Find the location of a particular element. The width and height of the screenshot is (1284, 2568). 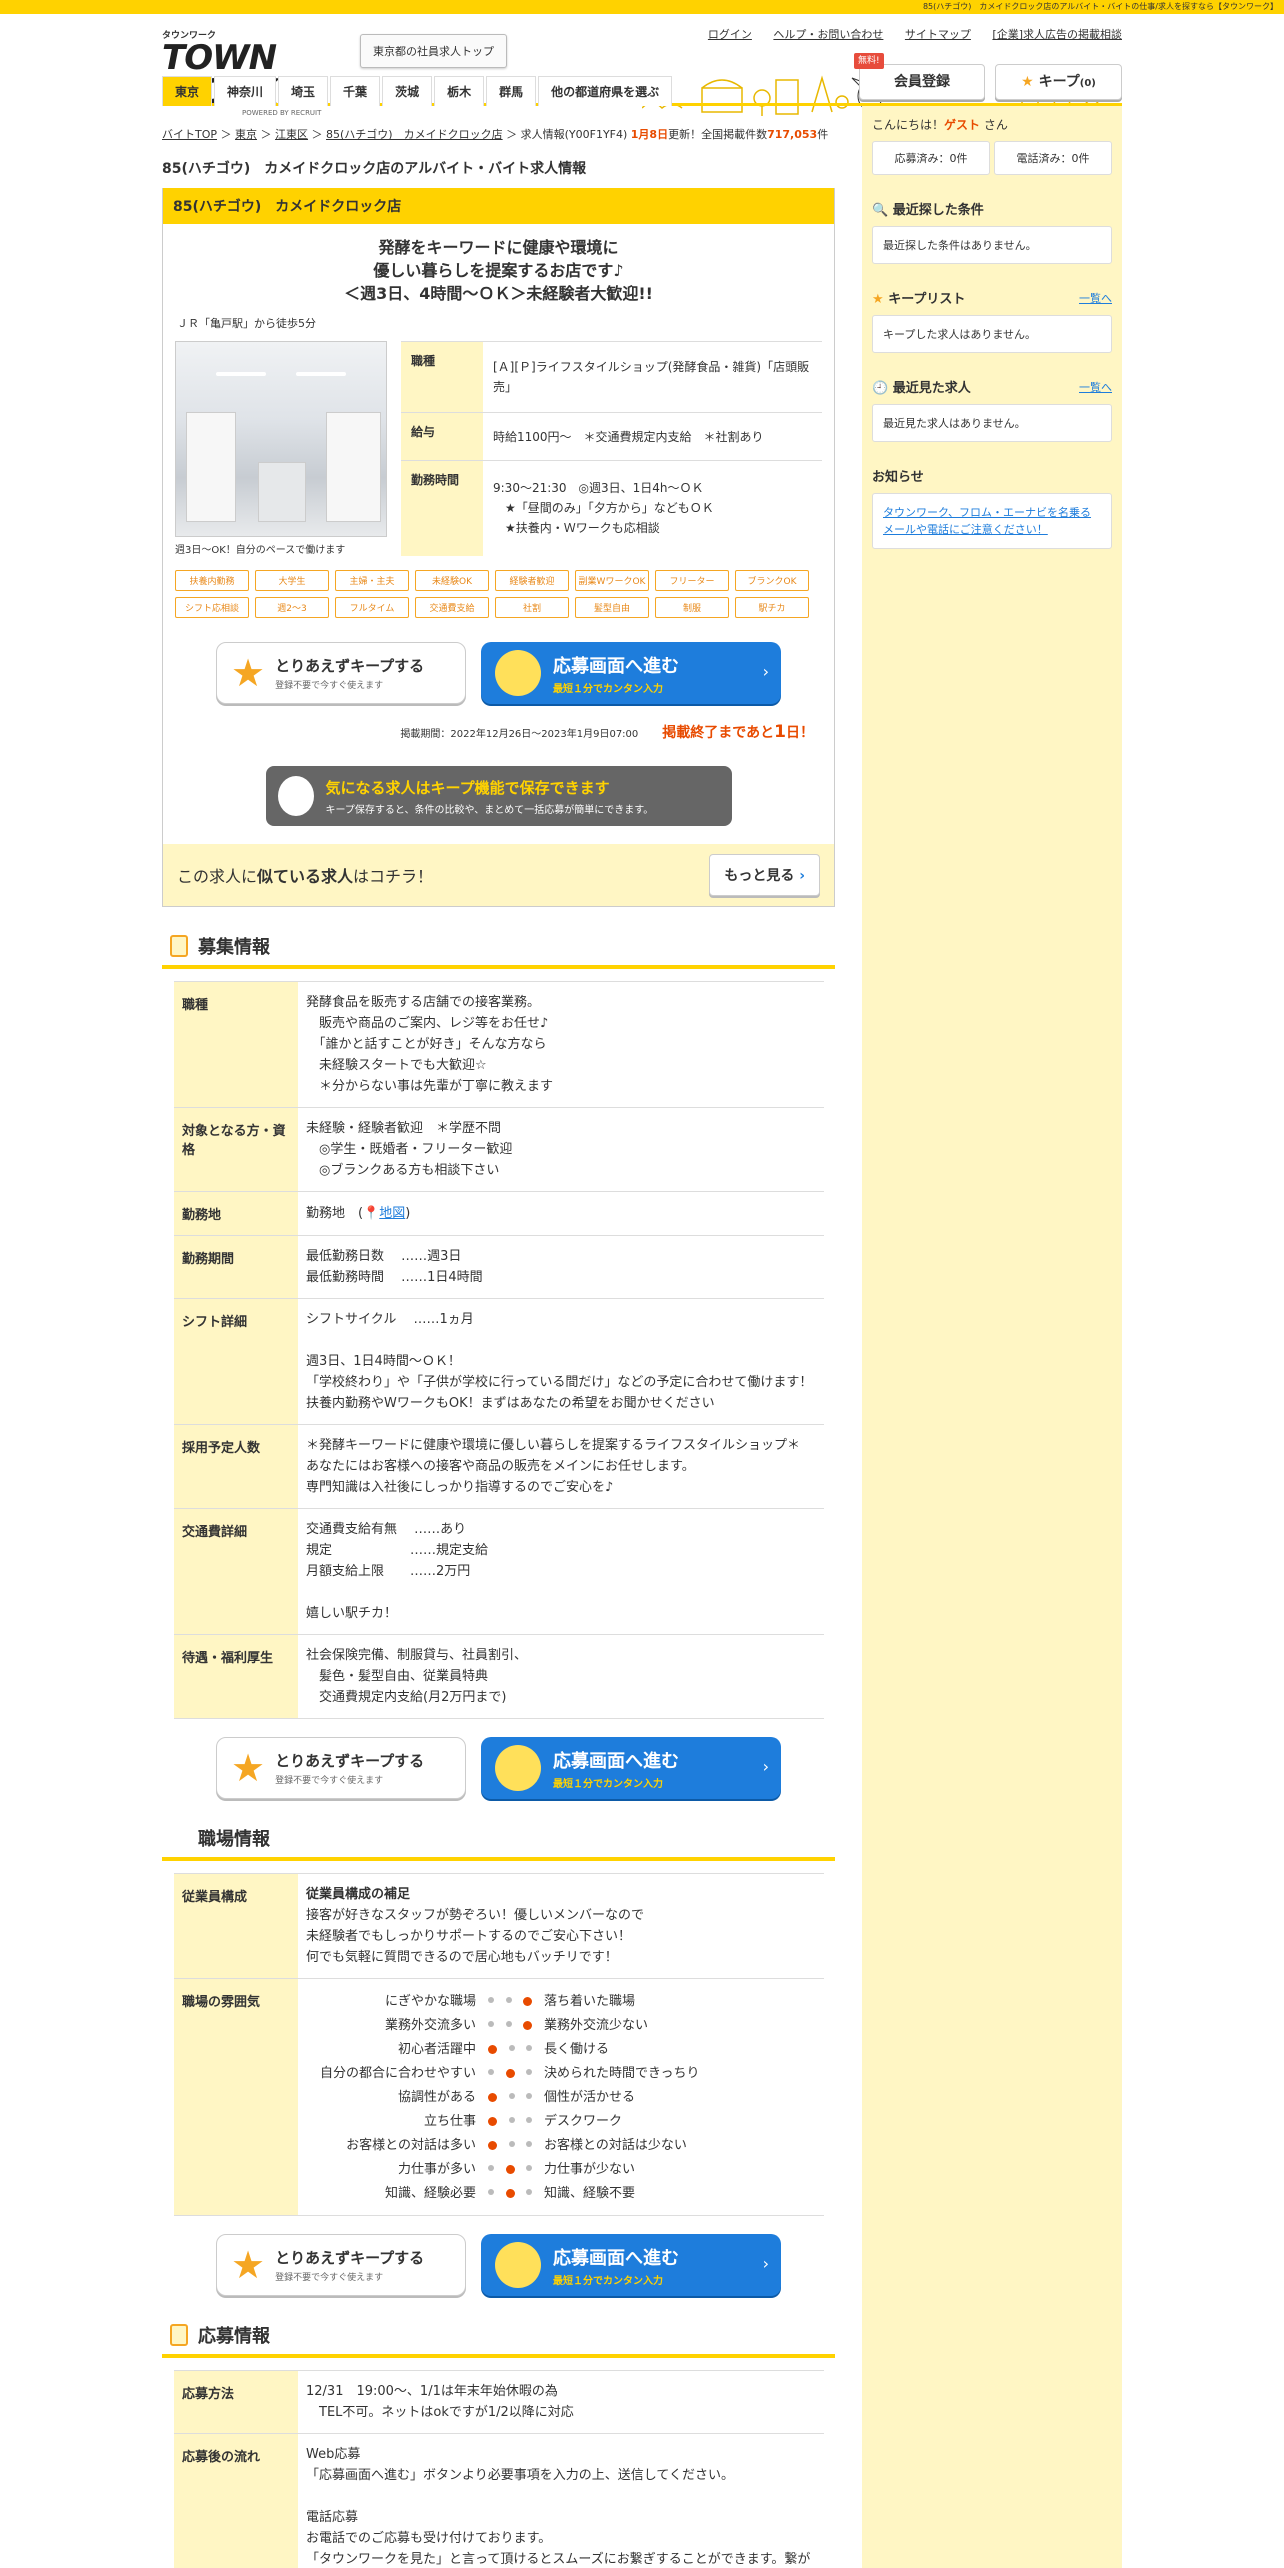

keep-list-box: キープした求人はありません。 is located at coordinates (992, 334).